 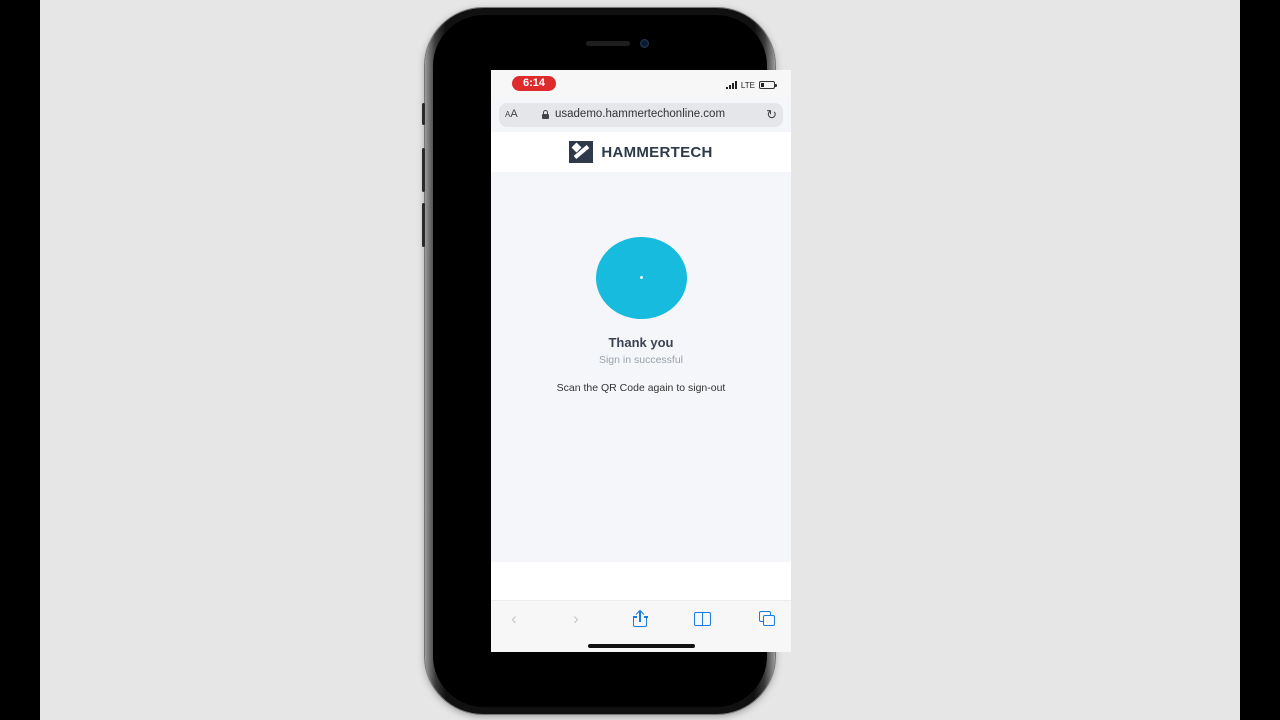 I want to click on chevron-left-icon: ‹, so click(x=514, y=619).